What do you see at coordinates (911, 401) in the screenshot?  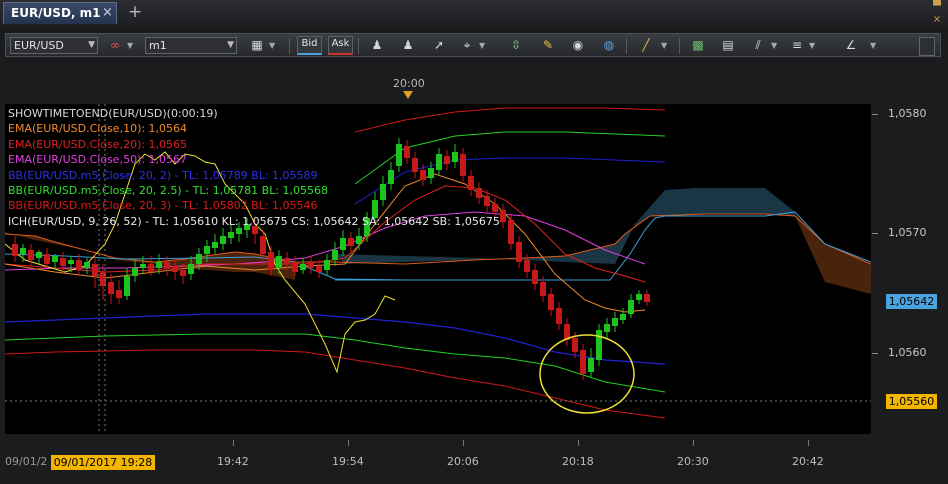 I see `cursor-price-badge: 1,05560` at bounding box center [911, 401].